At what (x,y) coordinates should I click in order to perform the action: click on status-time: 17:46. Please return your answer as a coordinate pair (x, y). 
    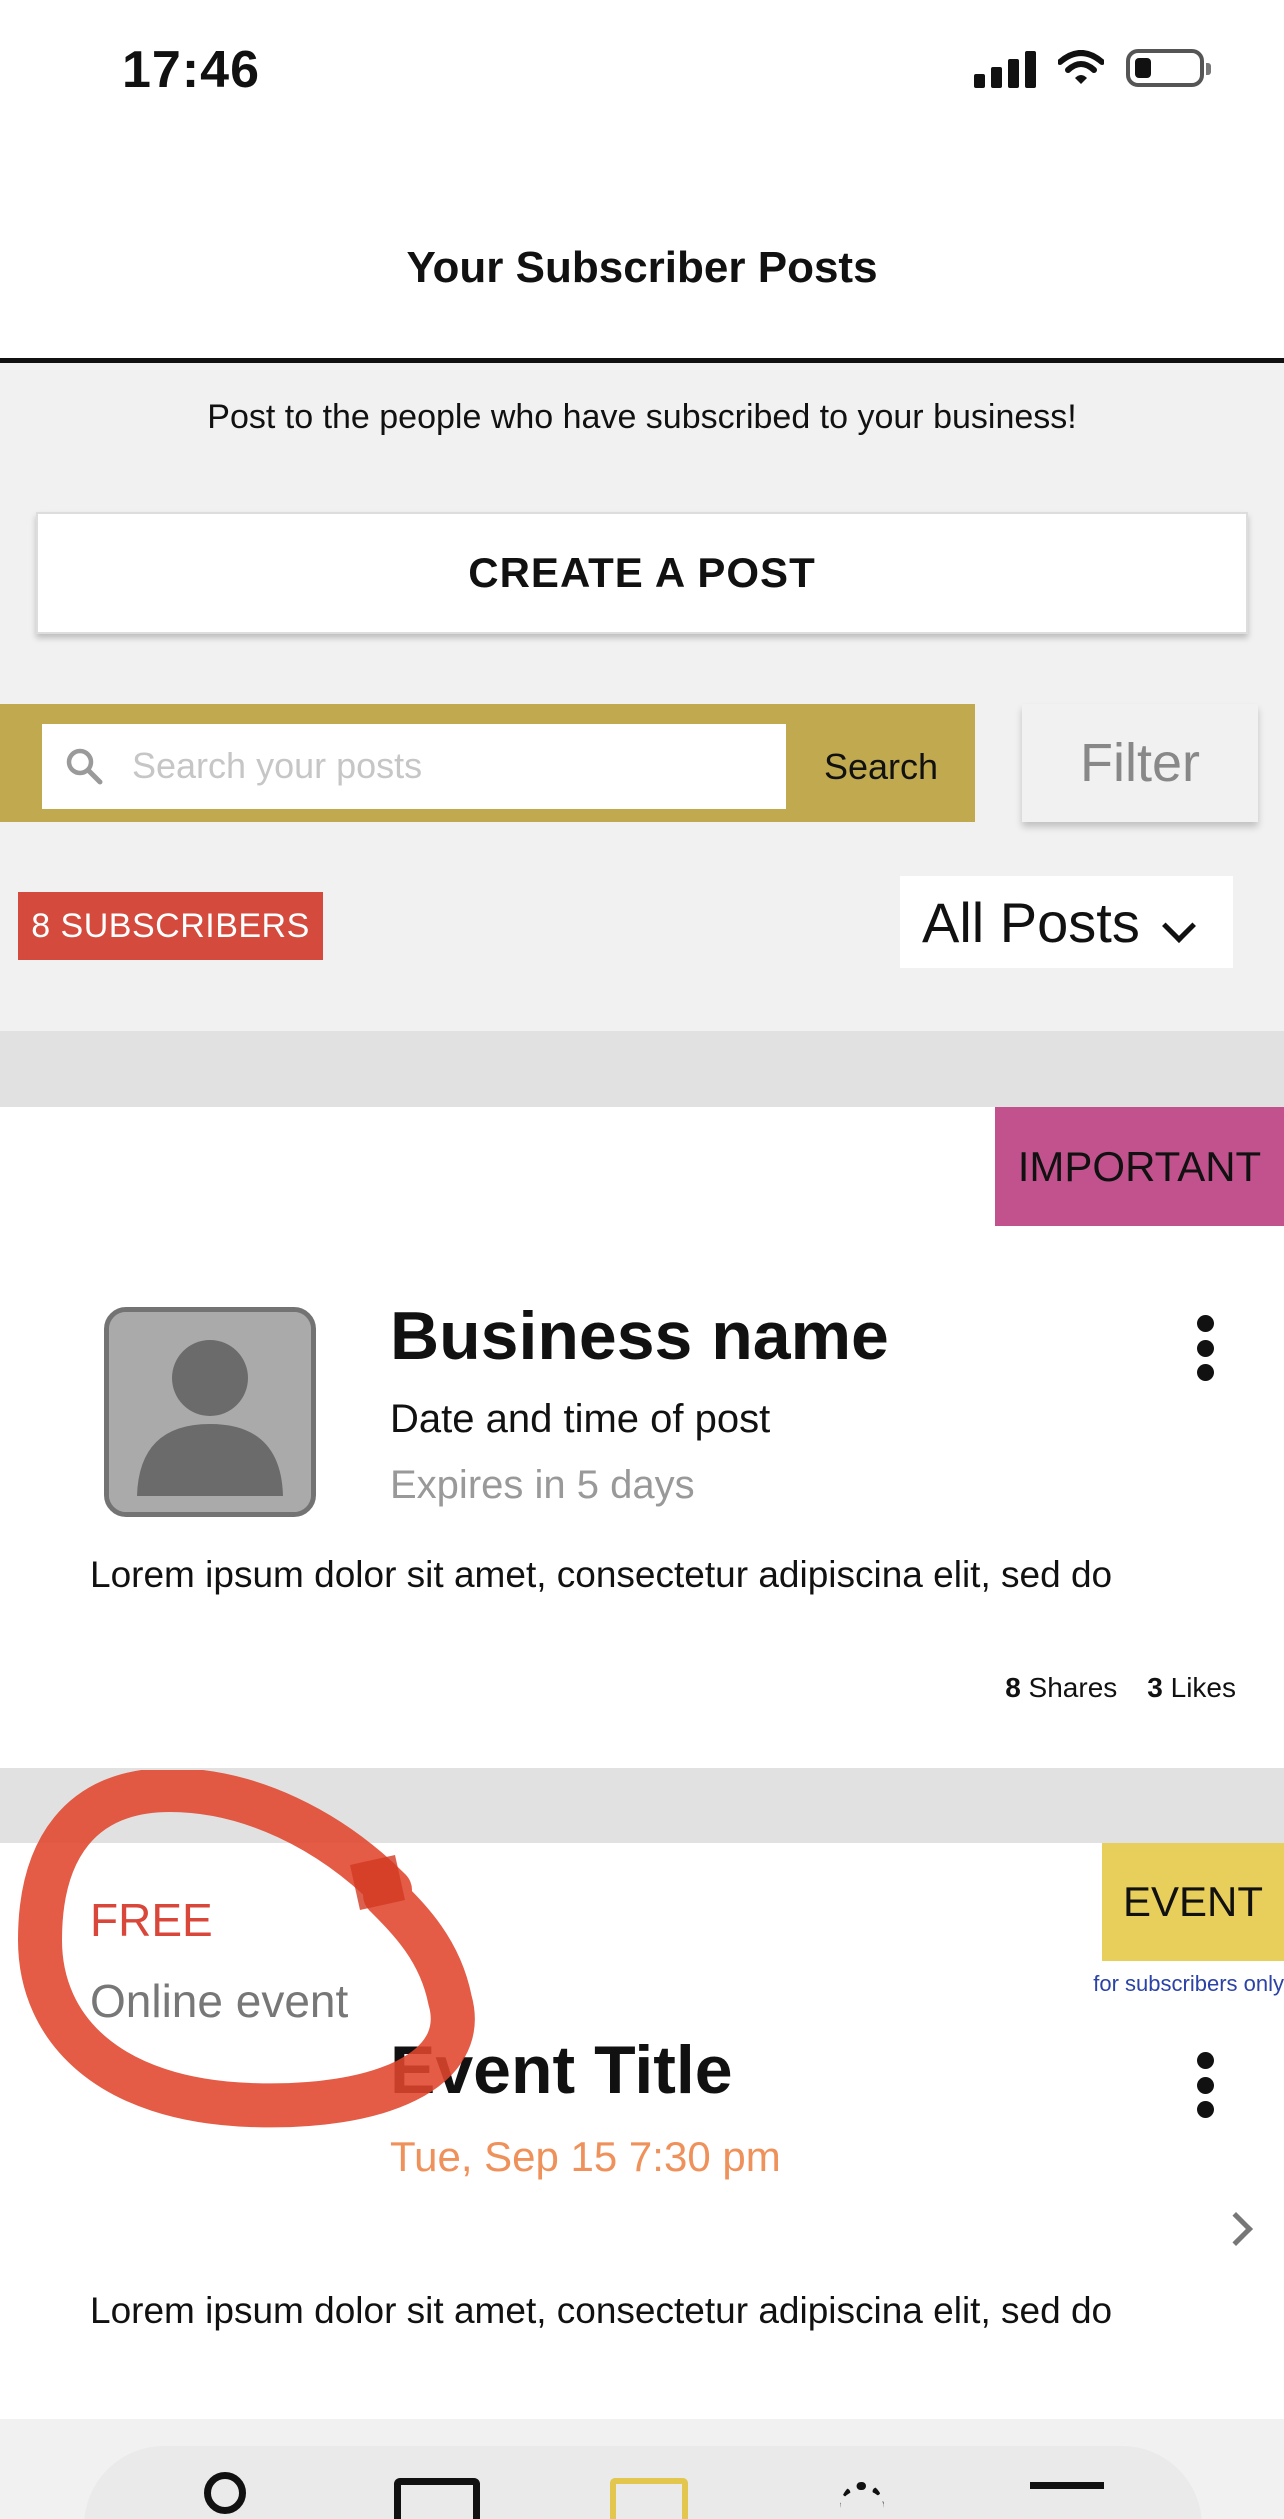
    Looking at the image, I should click on (191, 70).